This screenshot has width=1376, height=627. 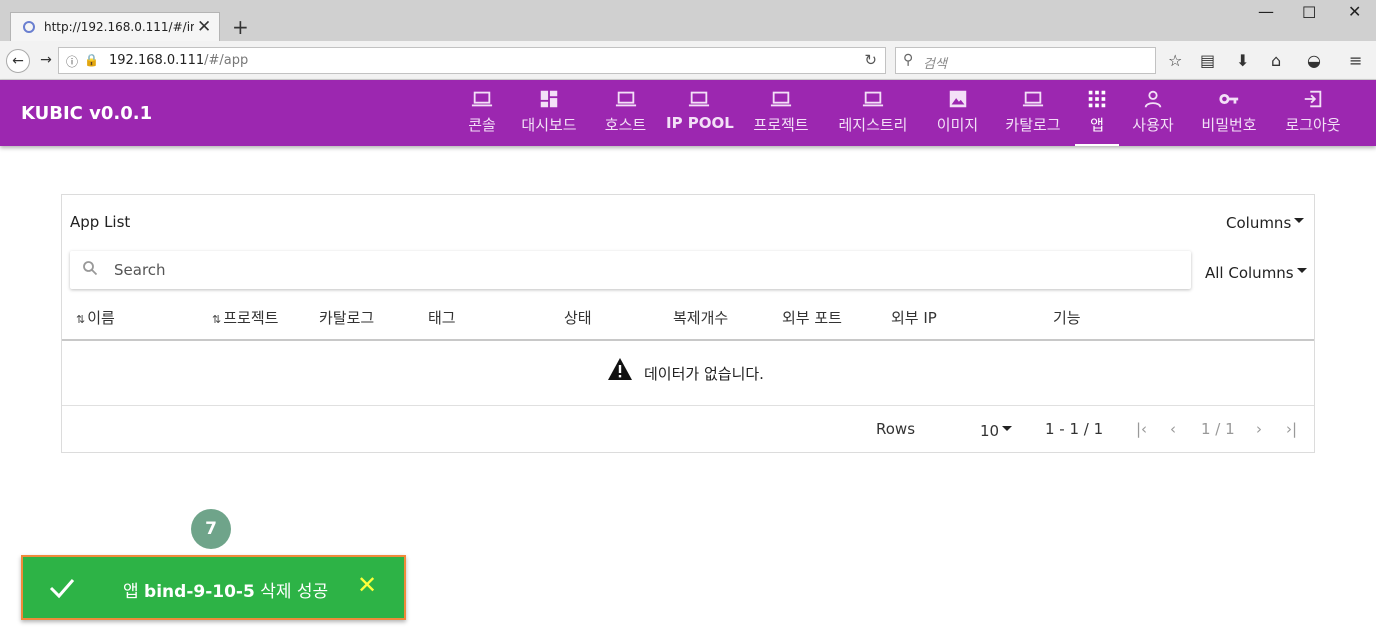 I want to click on toast-message: 앱 bind-9-10-5 삭제 성공, so click(x=226, y=592).